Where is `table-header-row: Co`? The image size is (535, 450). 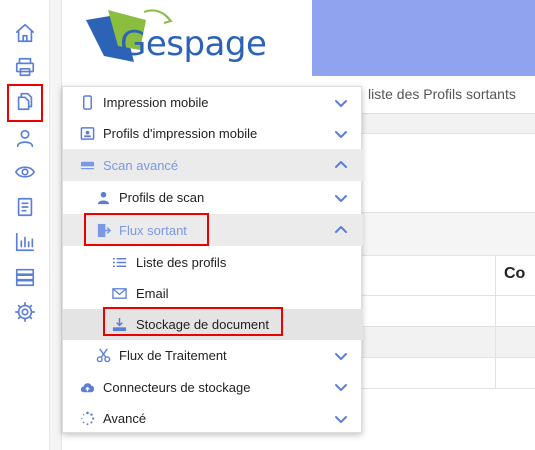 table-header-row: Co is located at coordinates (447, 276).